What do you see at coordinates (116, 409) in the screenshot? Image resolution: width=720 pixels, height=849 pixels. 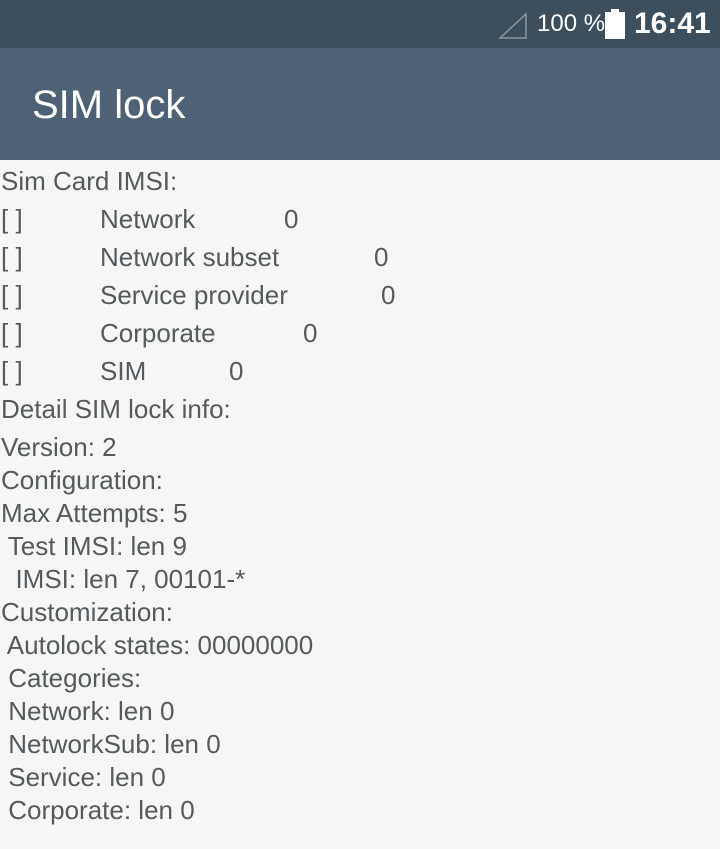 I see `detail-label: Detail SIM lock info:` at bounding box center [116, 409].